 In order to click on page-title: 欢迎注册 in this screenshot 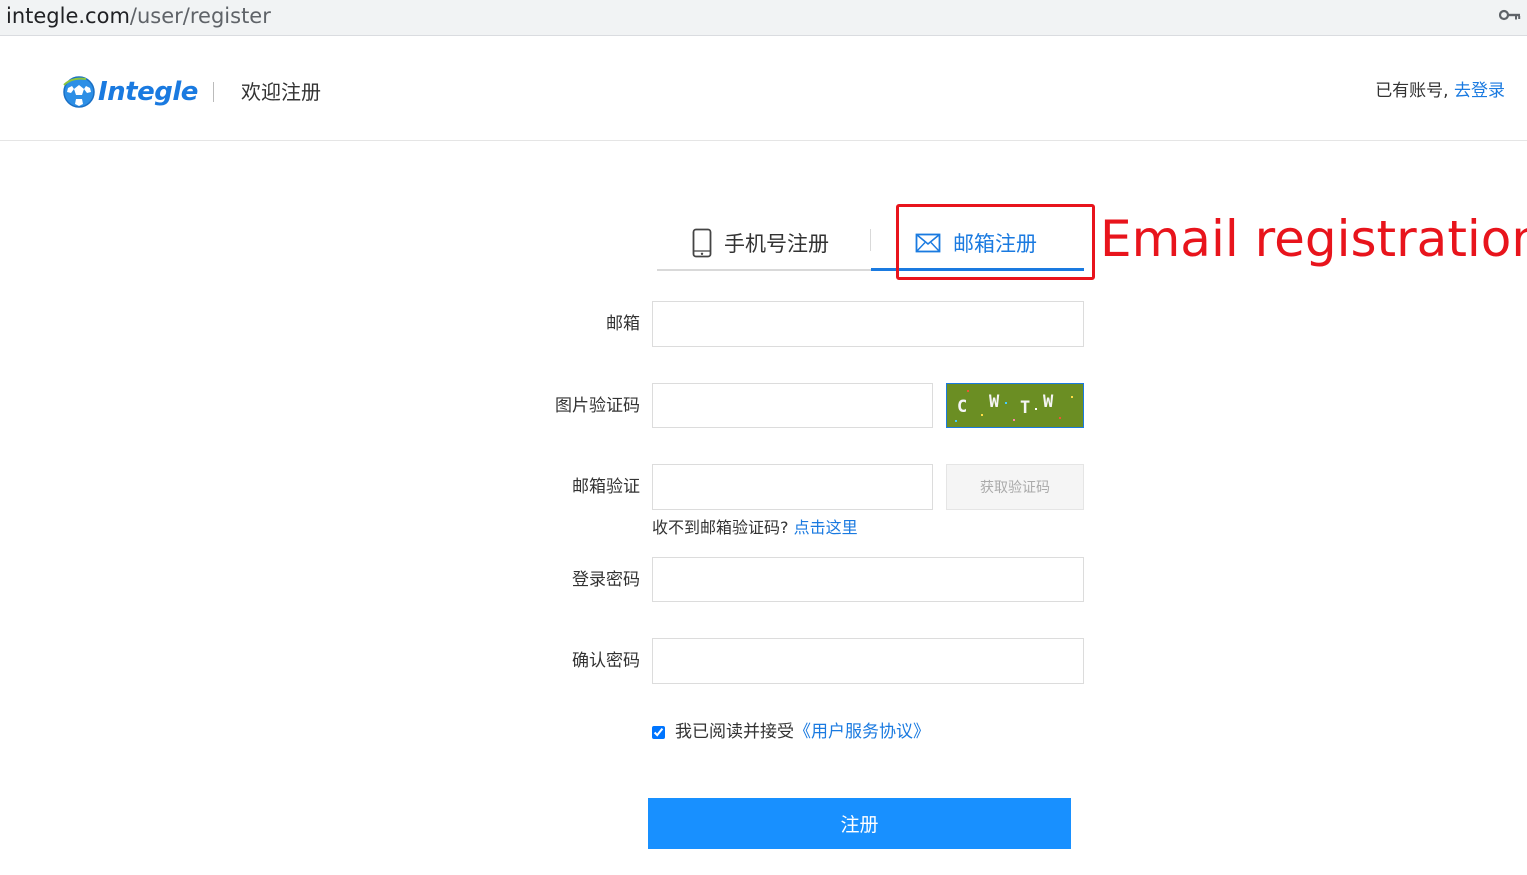, I will do `click(281, 92)`.